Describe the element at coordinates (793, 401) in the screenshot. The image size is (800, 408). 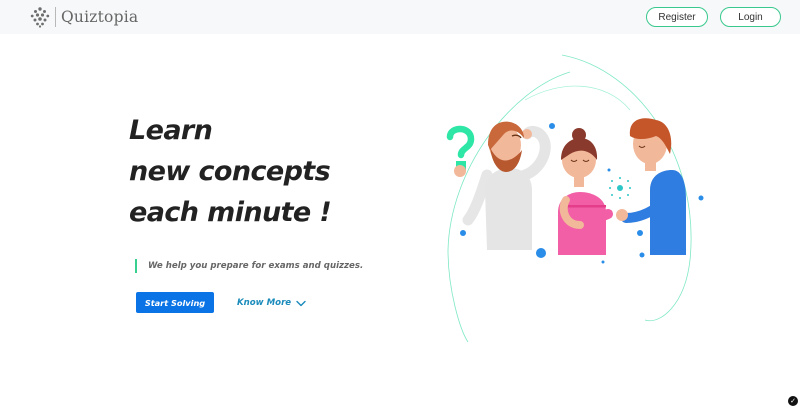
I see `cookie-consent-icon: ✓` at that location.